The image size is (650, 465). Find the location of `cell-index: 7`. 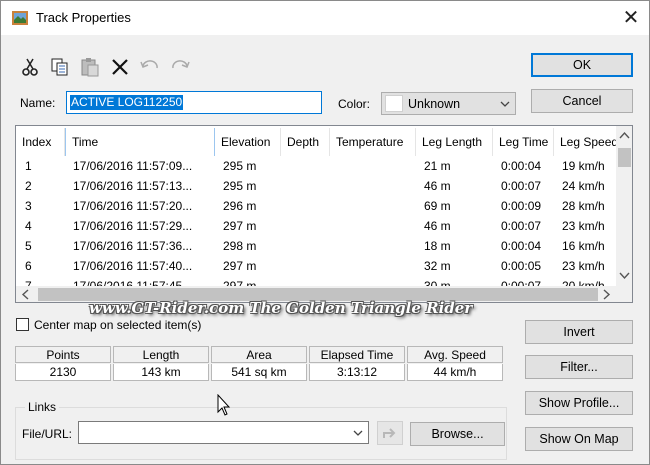

cell-index: 7 is located at coordinates (28, 282).